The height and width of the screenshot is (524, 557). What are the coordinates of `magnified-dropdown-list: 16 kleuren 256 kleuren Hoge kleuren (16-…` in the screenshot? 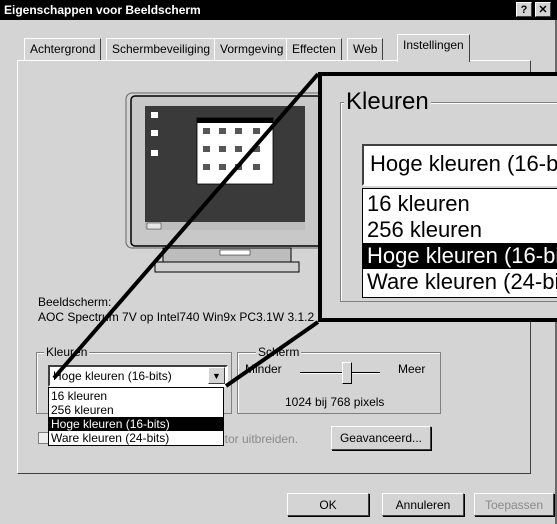 It's located at (459, 243).